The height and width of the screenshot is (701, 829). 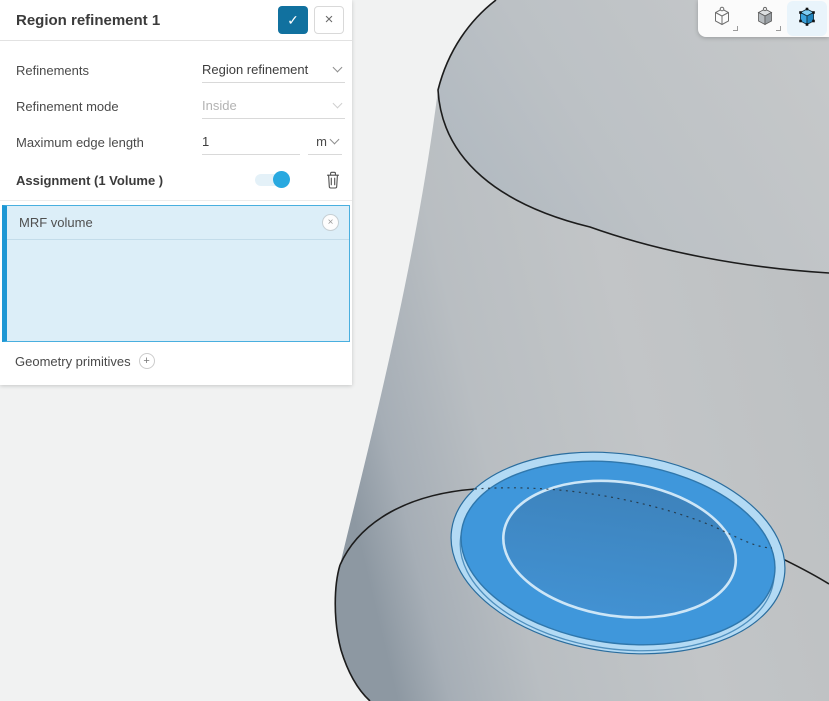 I want to click on assignment-row: Assignment (1 Volume ), so click(x=176, y=180).